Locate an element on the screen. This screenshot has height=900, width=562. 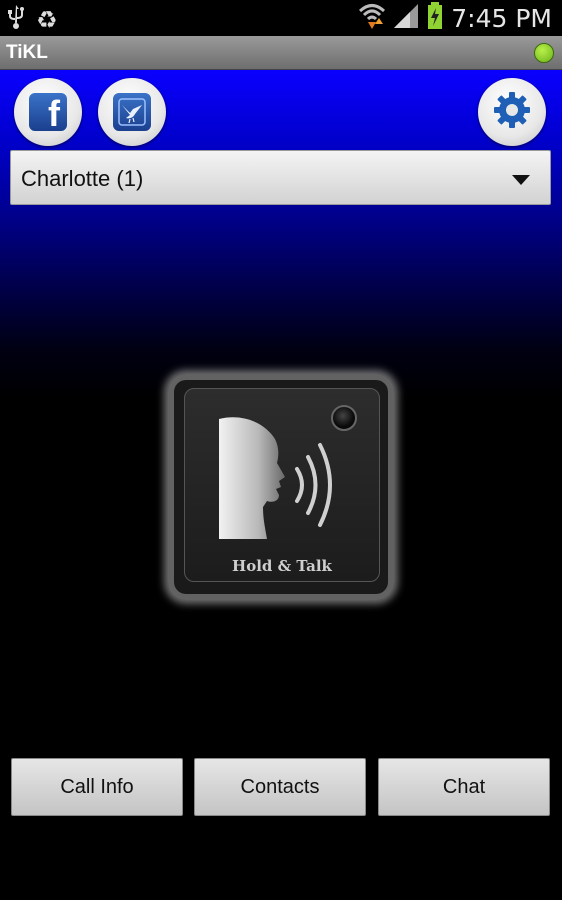
call-info-button: Call Info is located at coordinates (97, 787).